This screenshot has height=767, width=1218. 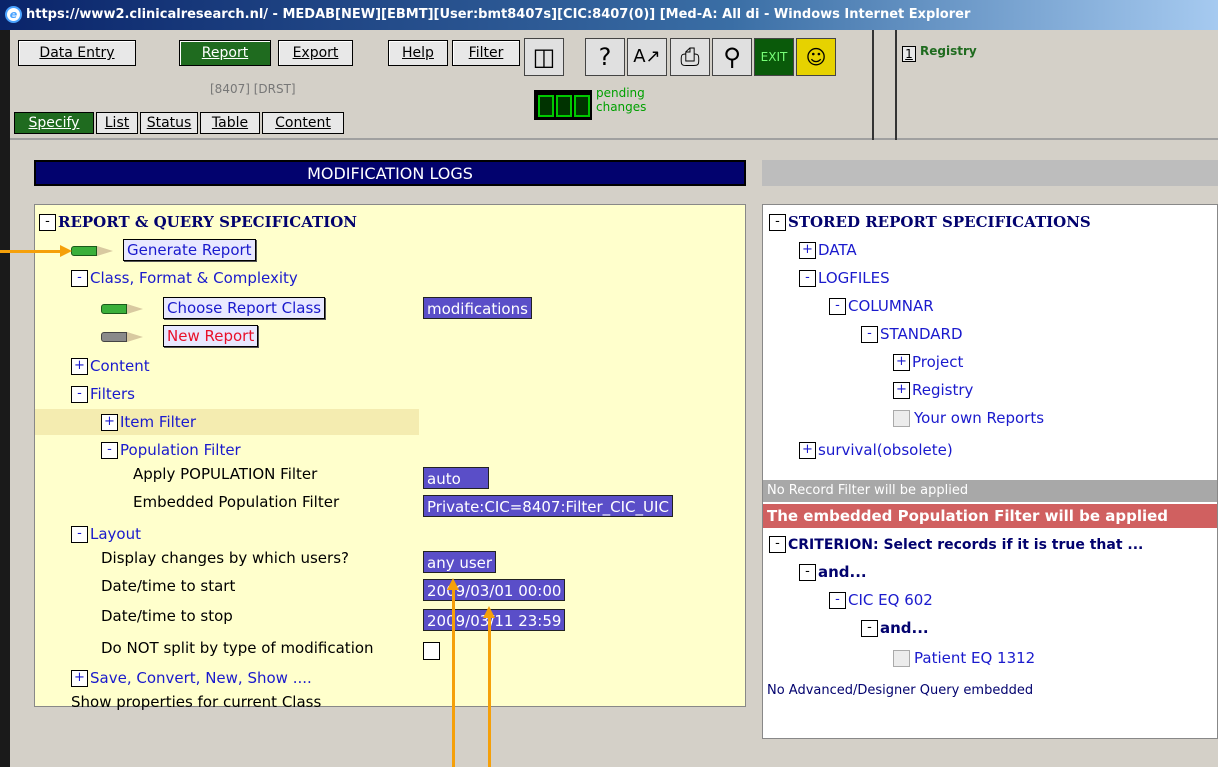 What do you see at coordinates (891, 306) in the screenshot?
I see `tree-item-columnar: COLUMNAR` at bounding box center [891, 306].